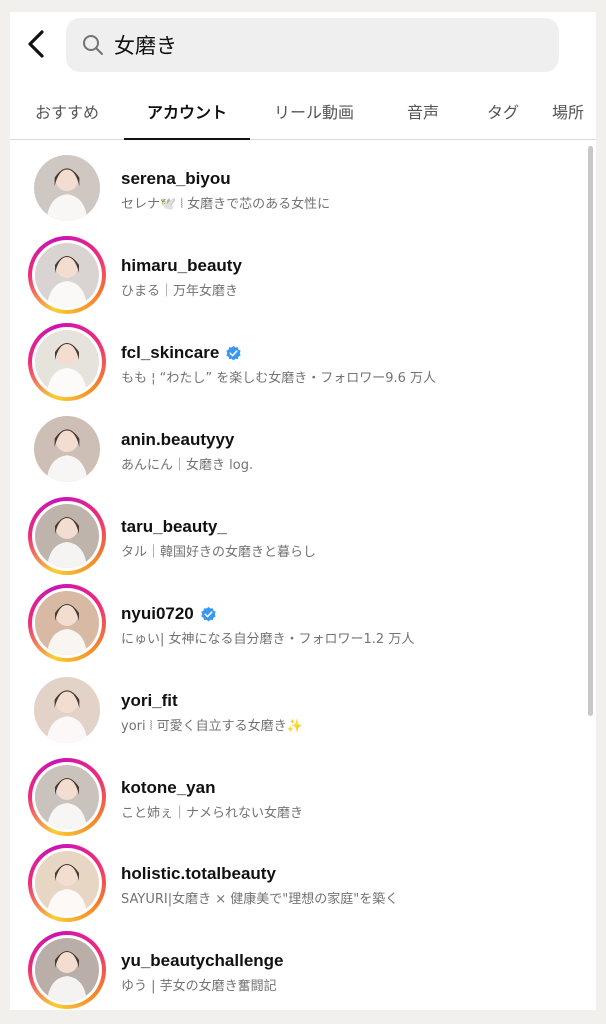  I want to click on tab-audio: 音声, so click(423, 110).